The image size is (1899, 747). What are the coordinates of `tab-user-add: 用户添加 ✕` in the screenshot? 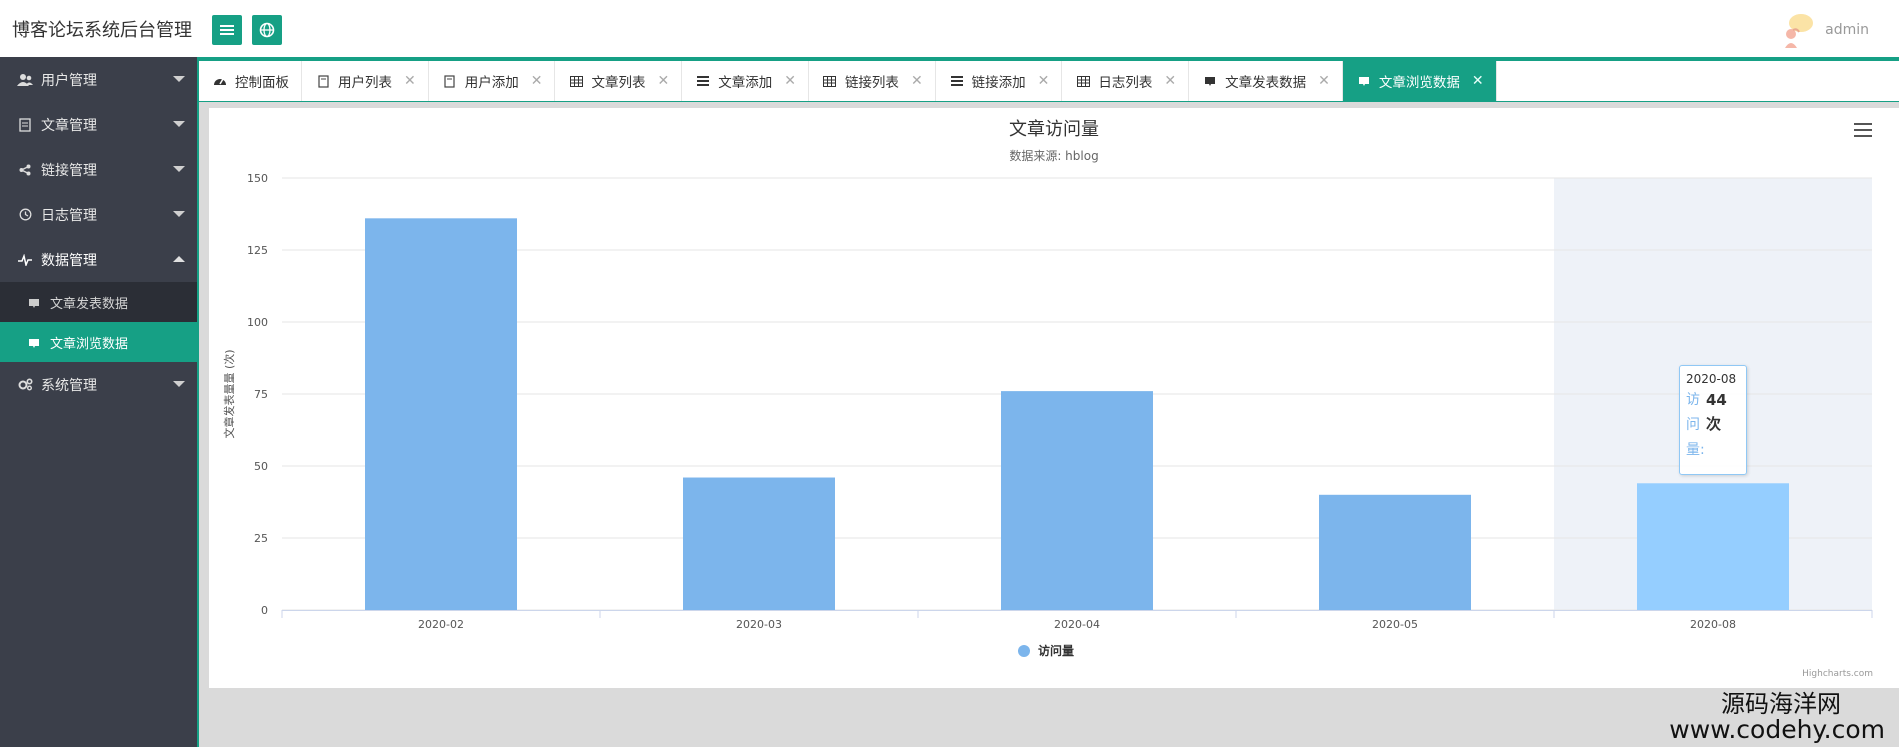 It's located at (492, 81).